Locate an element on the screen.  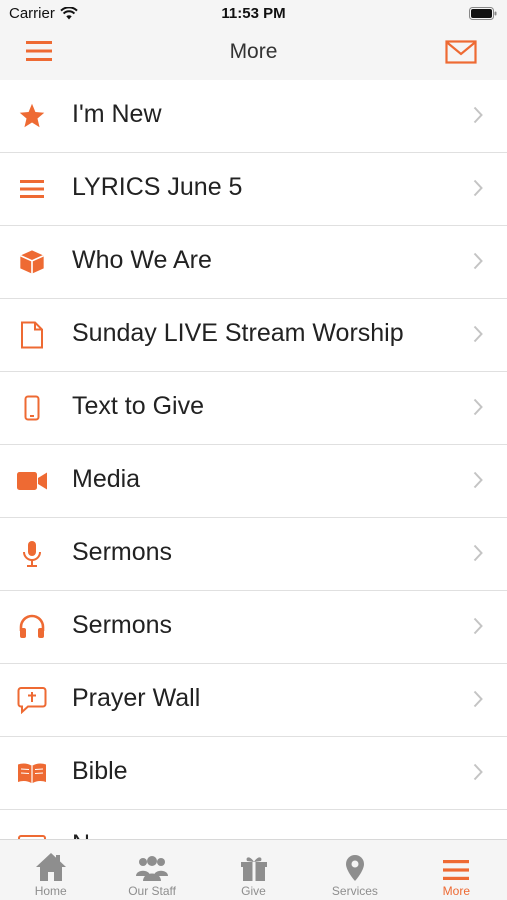
microphone-icon is located at coordinates (32, 554).